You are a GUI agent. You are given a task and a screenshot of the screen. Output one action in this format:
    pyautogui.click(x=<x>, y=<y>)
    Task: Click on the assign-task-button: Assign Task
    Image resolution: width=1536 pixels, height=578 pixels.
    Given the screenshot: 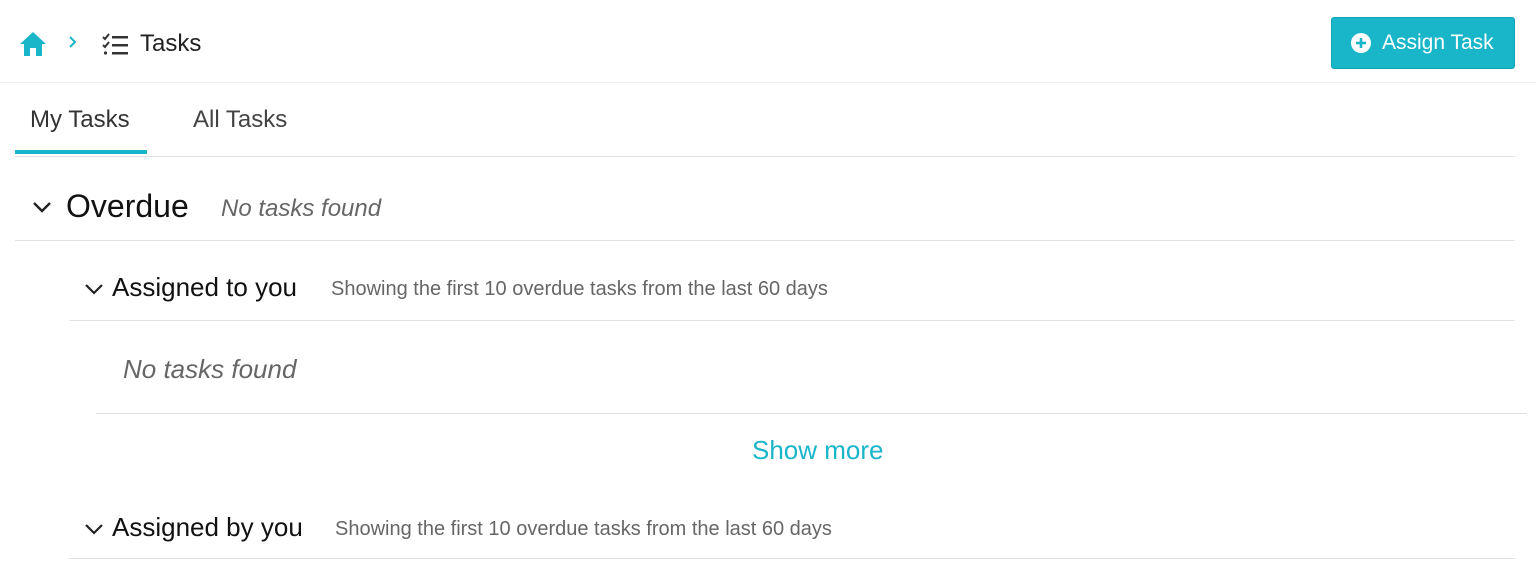 What is the action you would take?
    pyautogui.click(x=1423, y=43)
    